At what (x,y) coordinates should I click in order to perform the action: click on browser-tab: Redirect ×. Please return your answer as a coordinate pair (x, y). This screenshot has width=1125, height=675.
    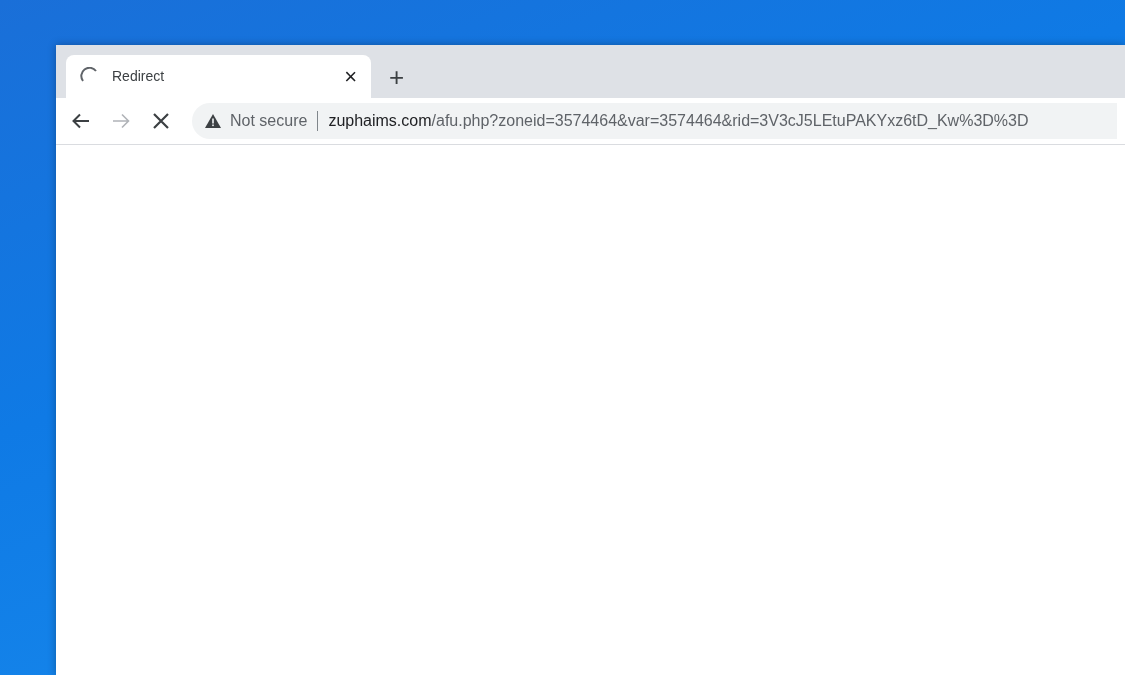
    Looking at the image, I should click on (218, 76).